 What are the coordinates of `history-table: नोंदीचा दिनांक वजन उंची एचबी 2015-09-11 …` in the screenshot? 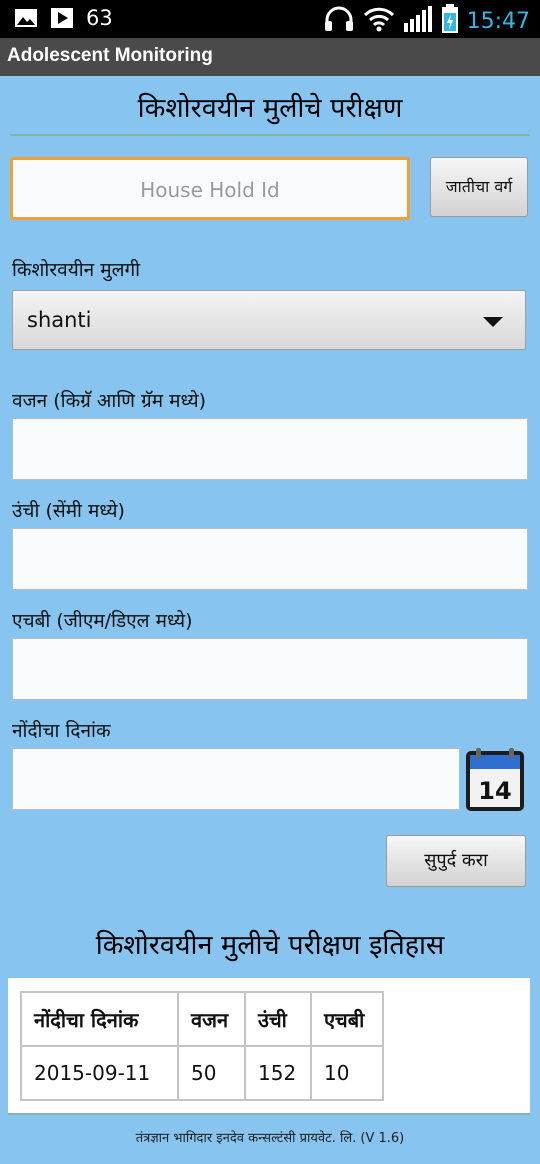 It's located at (202, 1046).